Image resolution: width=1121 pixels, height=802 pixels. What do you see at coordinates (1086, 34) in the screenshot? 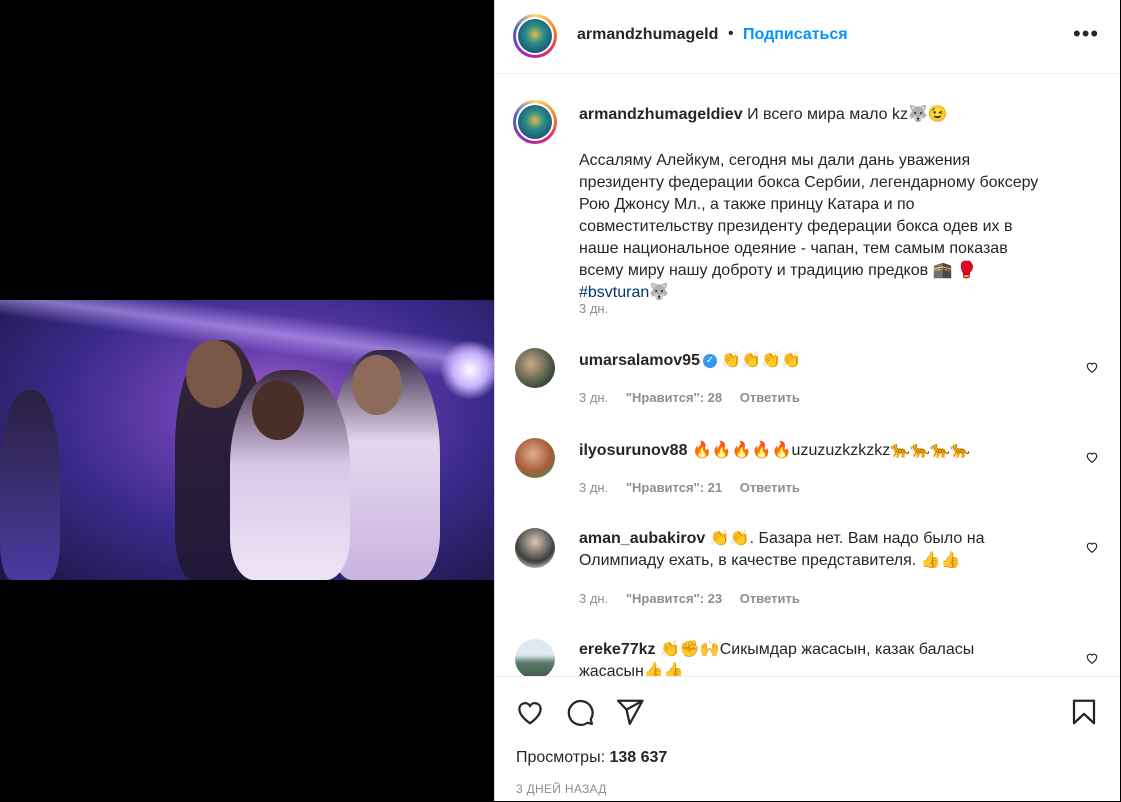
I see `more-icon: •••` at bounding box center [1086, 34].